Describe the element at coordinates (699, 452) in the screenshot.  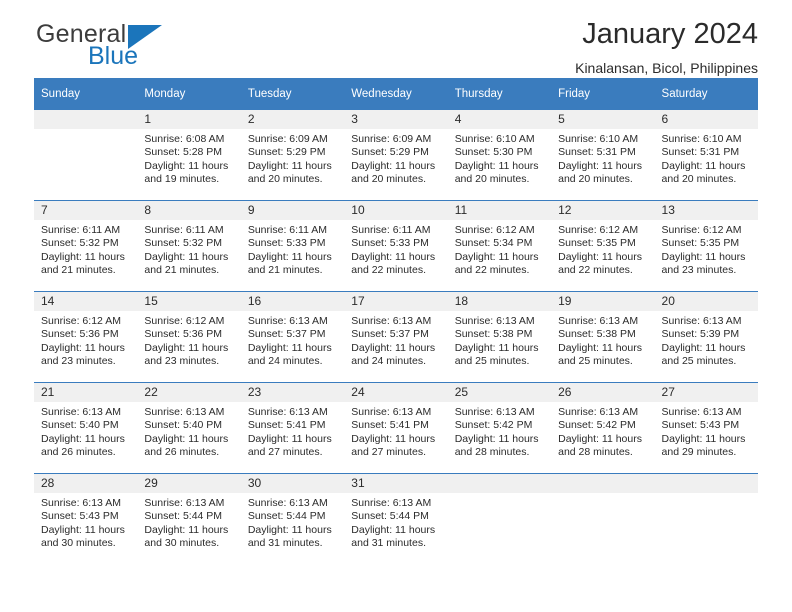
I see `daylight-text-line2: and 29 minutes.` at that location.